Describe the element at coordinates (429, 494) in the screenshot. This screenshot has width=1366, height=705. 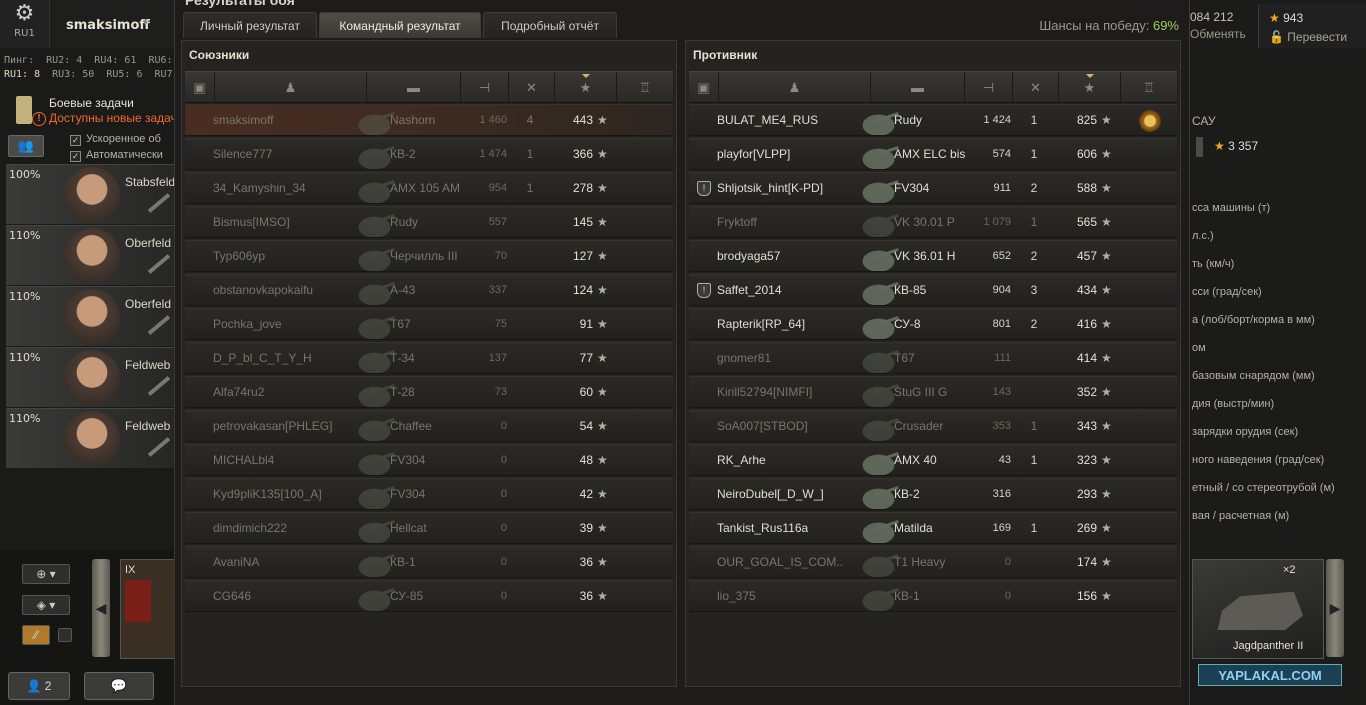
I see `table-row: Kyd9pliK135[100_A] FV304 0 42 ★` at that location.